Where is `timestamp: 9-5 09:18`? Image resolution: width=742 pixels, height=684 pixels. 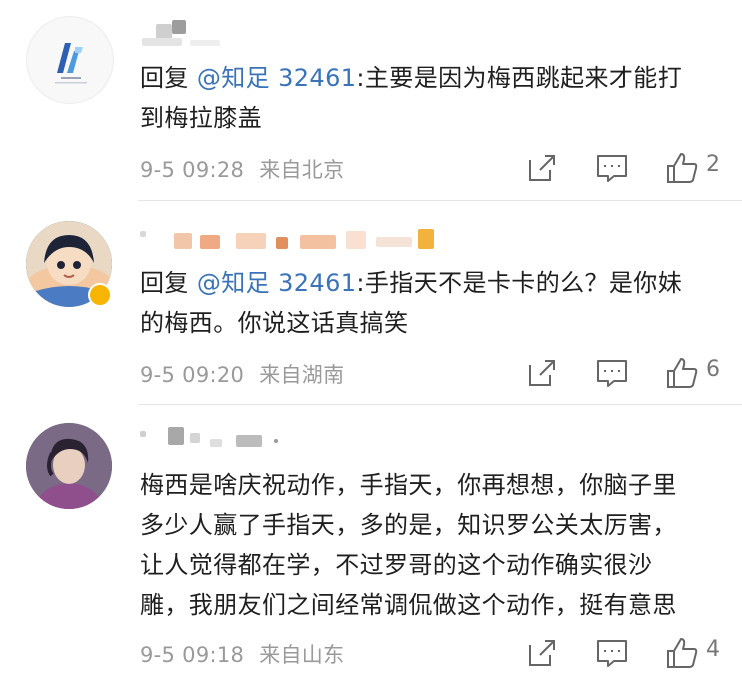
timestamp: 9-5 09:18 is located at coordinates (192, 655).